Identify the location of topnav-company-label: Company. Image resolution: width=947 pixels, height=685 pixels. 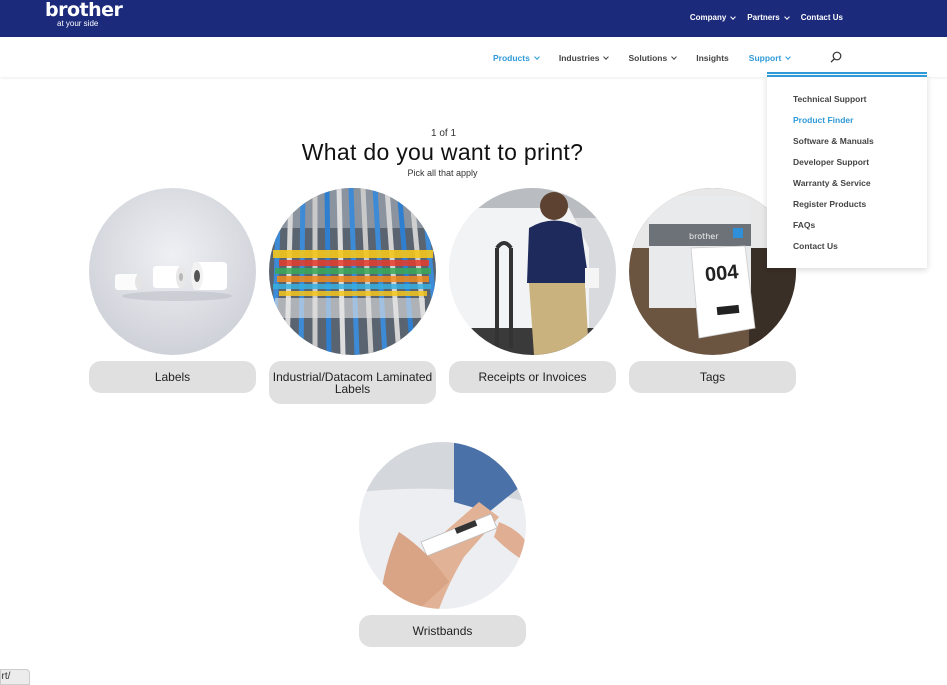
(708, 17).